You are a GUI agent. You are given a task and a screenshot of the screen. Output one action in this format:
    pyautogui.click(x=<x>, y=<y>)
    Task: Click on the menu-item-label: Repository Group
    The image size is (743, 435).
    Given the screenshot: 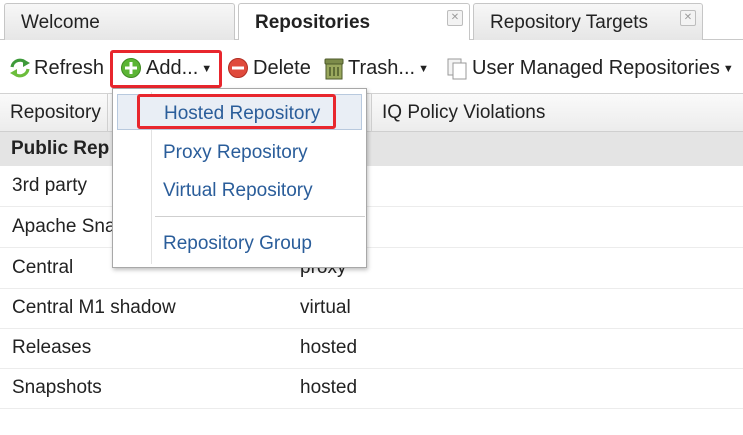 What is the action you would take?
    pyautogui.click(x=237, y=243)
    